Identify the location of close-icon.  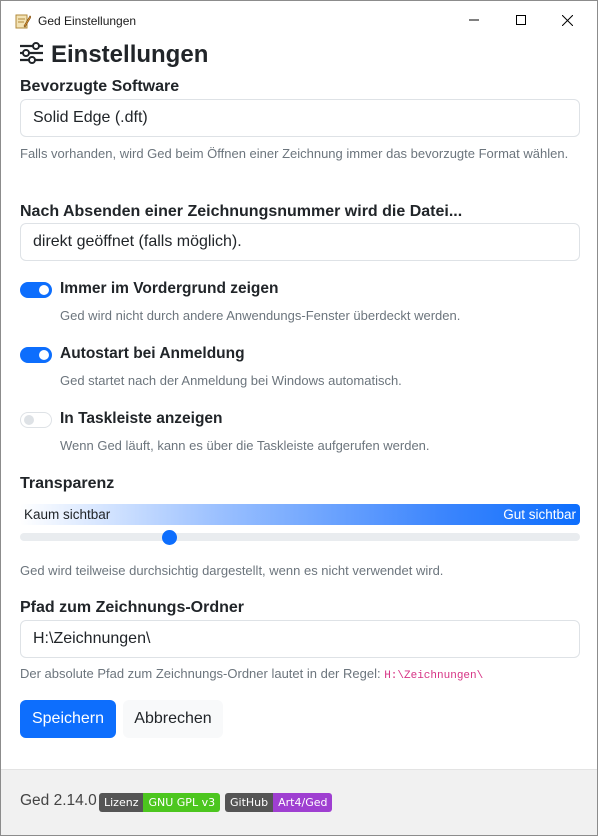
(567, 20).